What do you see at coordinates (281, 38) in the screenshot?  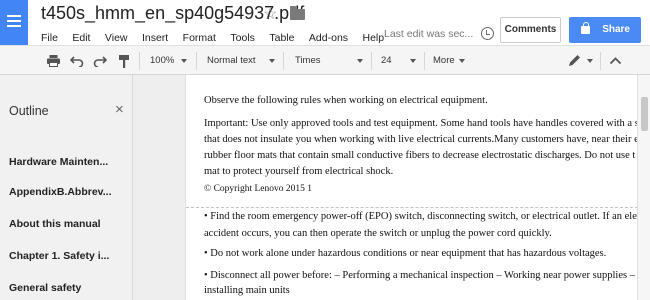 I see `menu-table: Table` at bounding box center [281, 38].